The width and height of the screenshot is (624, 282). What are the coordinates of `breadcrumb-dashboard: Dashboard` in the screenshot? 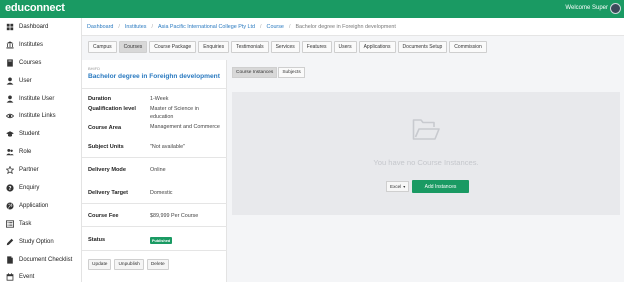 It's located at (100, 27).